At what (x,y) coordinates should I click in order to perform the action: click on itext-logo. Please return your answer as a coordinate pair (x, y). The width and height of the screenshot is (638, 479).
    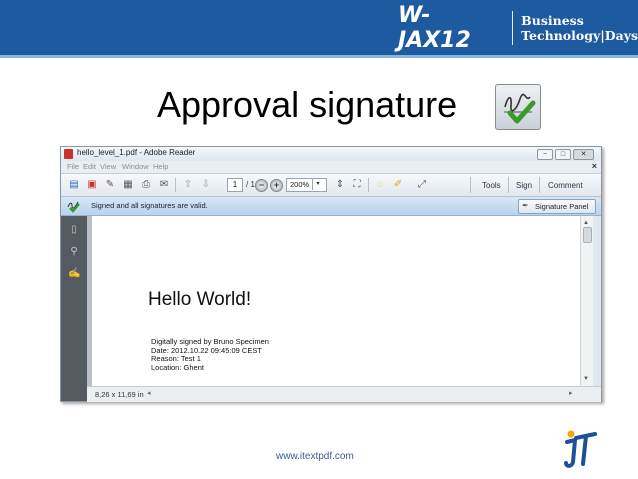
    Looking at the image, I should click on (580, 449).